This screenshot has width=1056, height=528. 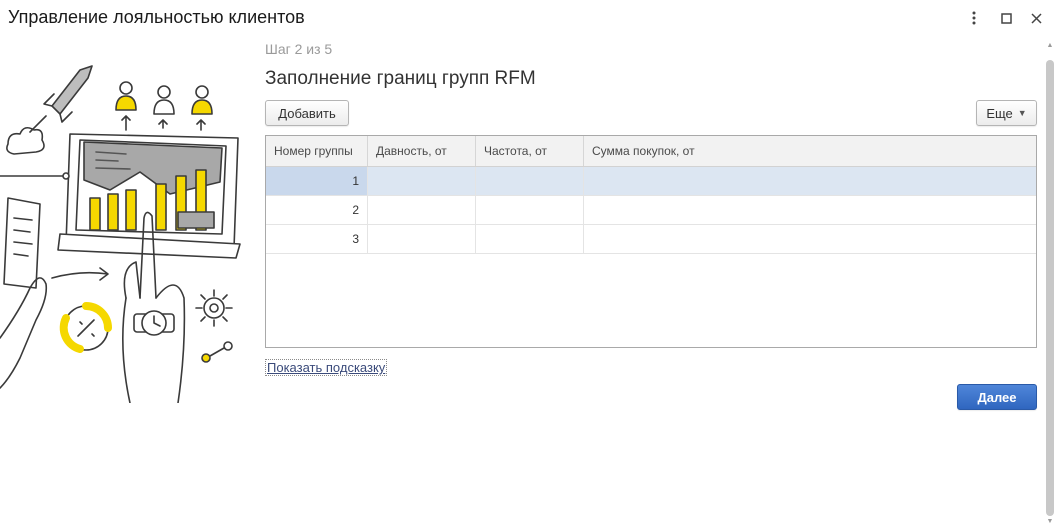 I want to click on add-button-label: Добавить, so click(x=307, y=113).